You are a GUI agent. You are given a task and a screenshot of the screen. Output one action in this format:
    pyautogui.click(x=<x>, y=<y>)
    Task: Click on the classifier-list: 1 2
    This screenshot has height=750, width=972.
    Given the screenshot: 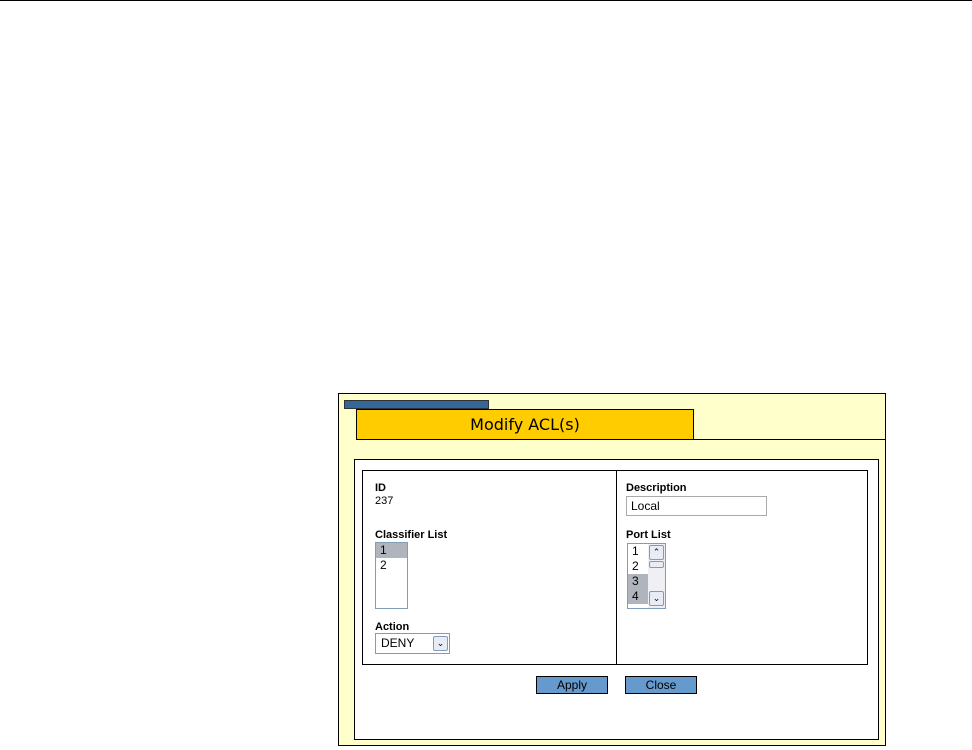 What is the action you would take?
    pyautogui.click(x=391, y=575)
    